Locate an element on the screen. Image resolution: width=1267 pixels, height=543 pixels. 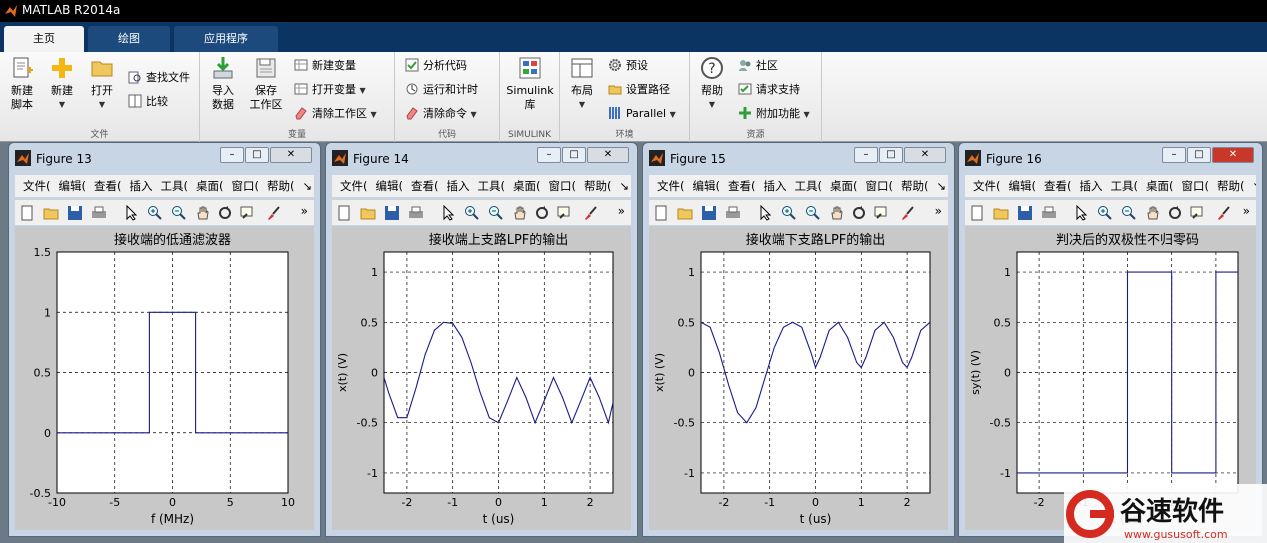
run-and-time-button: 运行和计时 is located at coordinates (441, 90).